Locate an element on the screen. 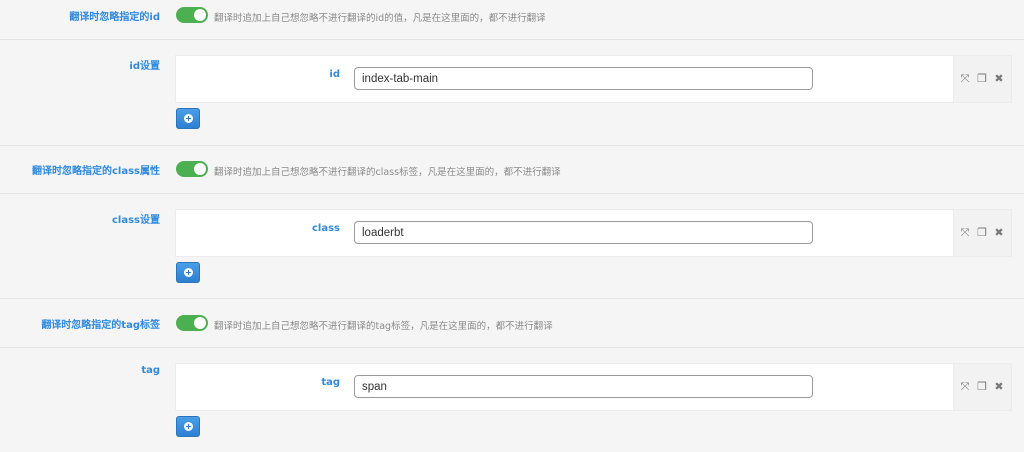 Image resolution: width=1024 pixels, height=452 pixels. add-id-button is located at coordinates (188, 118).